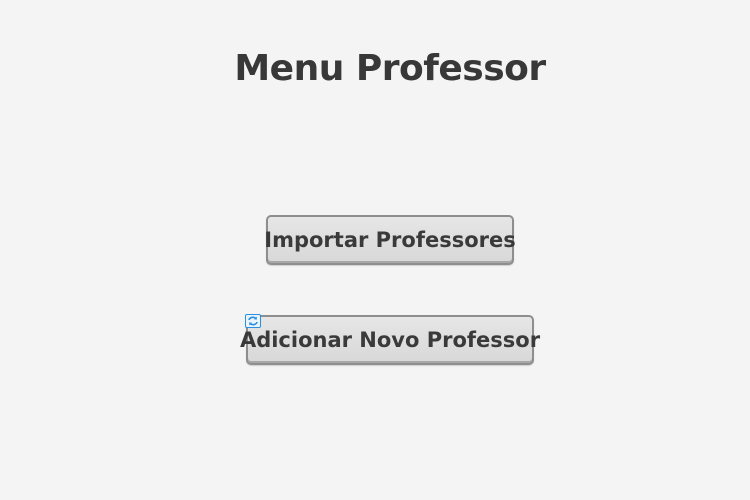  I want to click on add-new-professor-button: Adicionar Novo Professor, so click(390, 340).